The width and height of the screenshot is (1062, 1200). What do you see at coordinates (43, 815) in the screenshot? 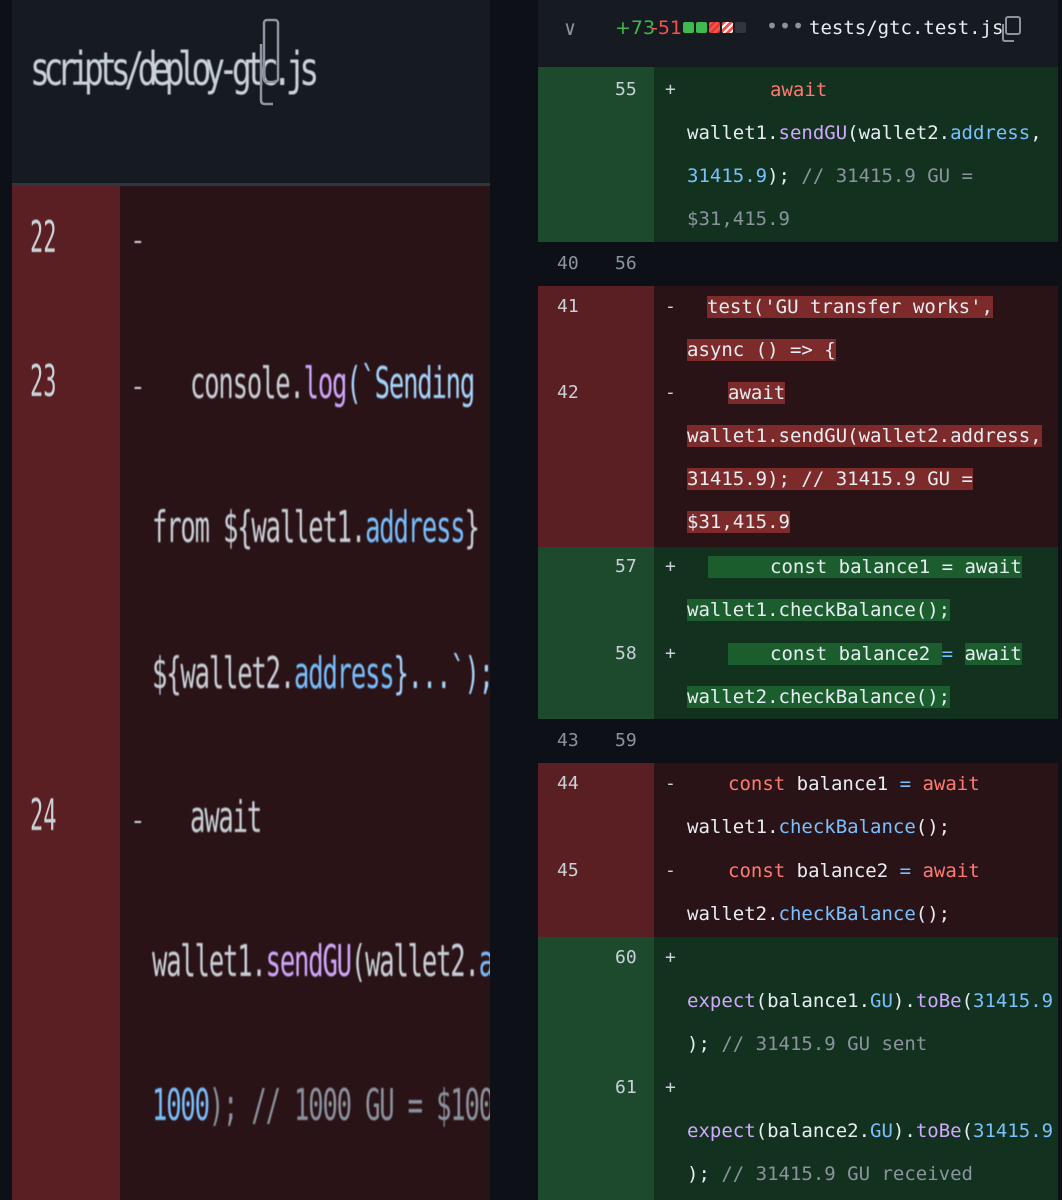
I see `line-number: 24` at bounding box center [43, 815].